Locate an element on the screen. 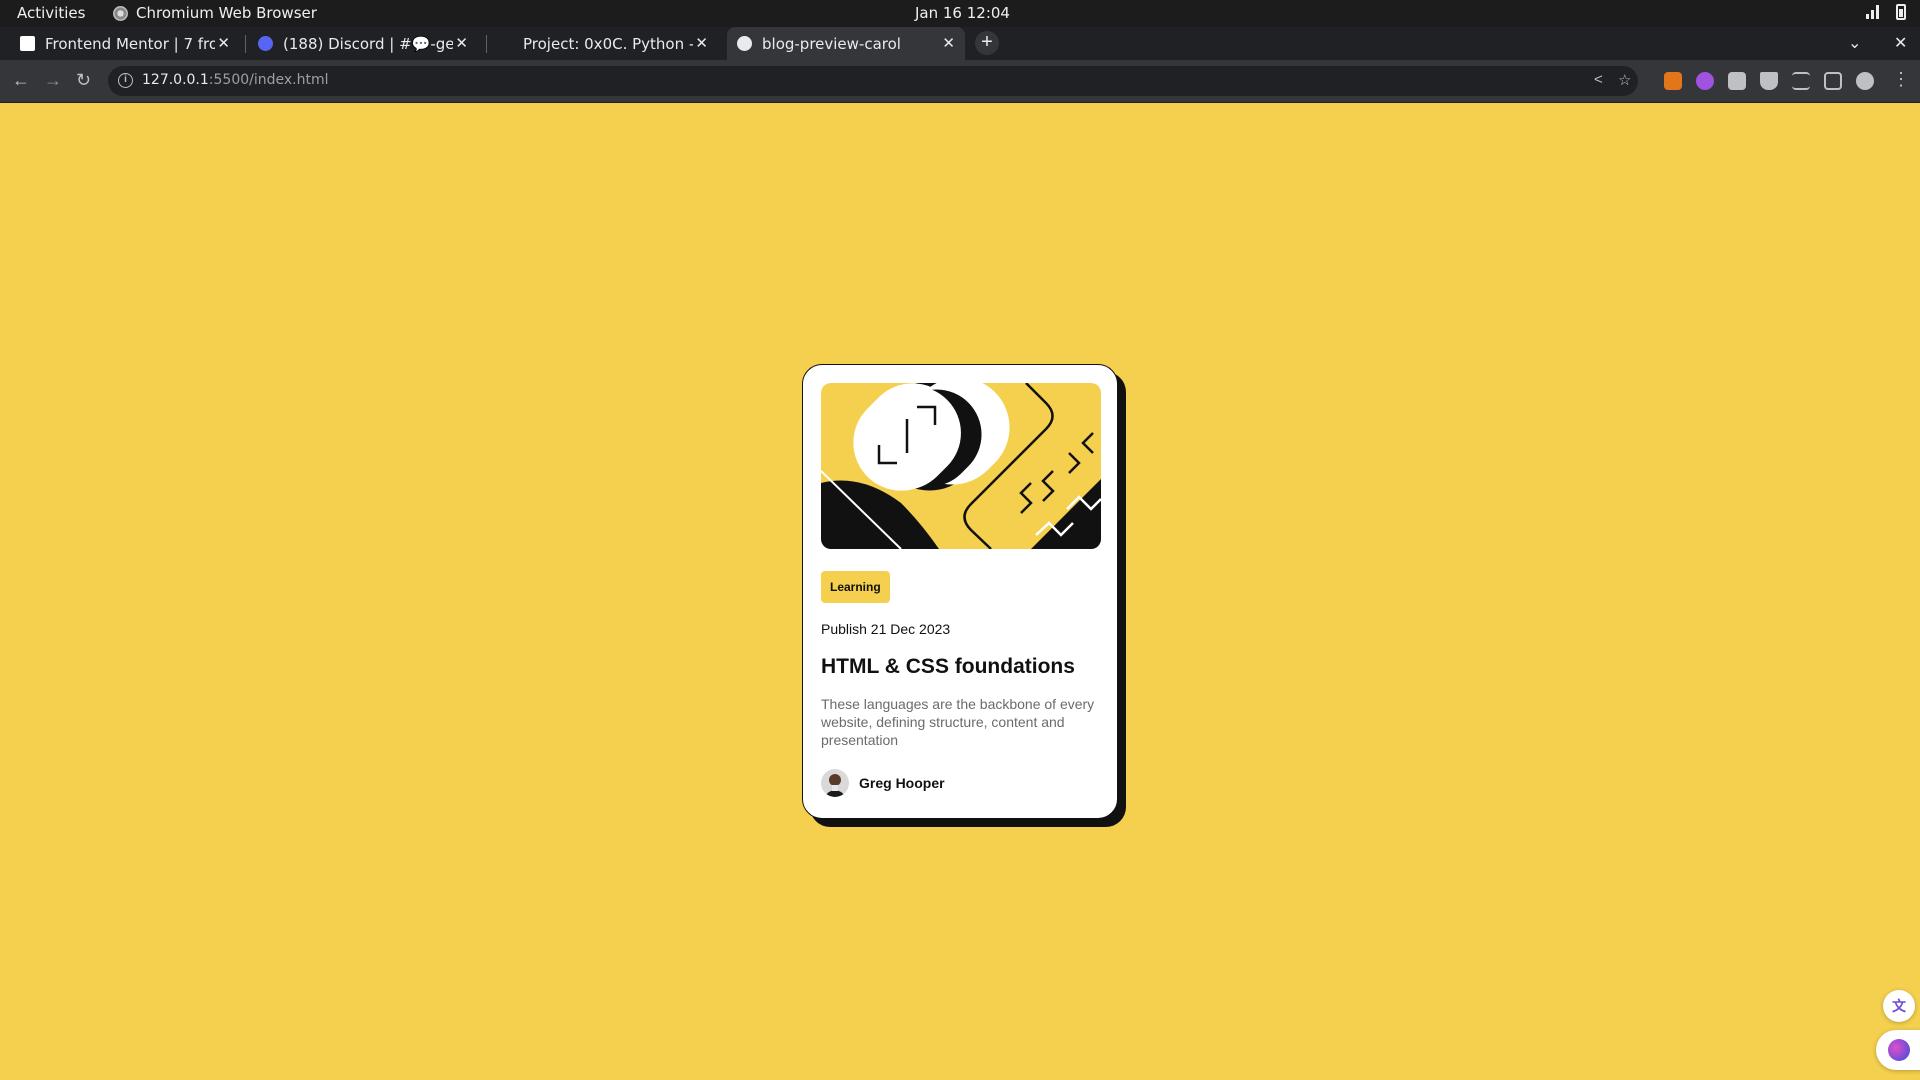  brain-widget-icon is located at coordinates (1898, 1050).